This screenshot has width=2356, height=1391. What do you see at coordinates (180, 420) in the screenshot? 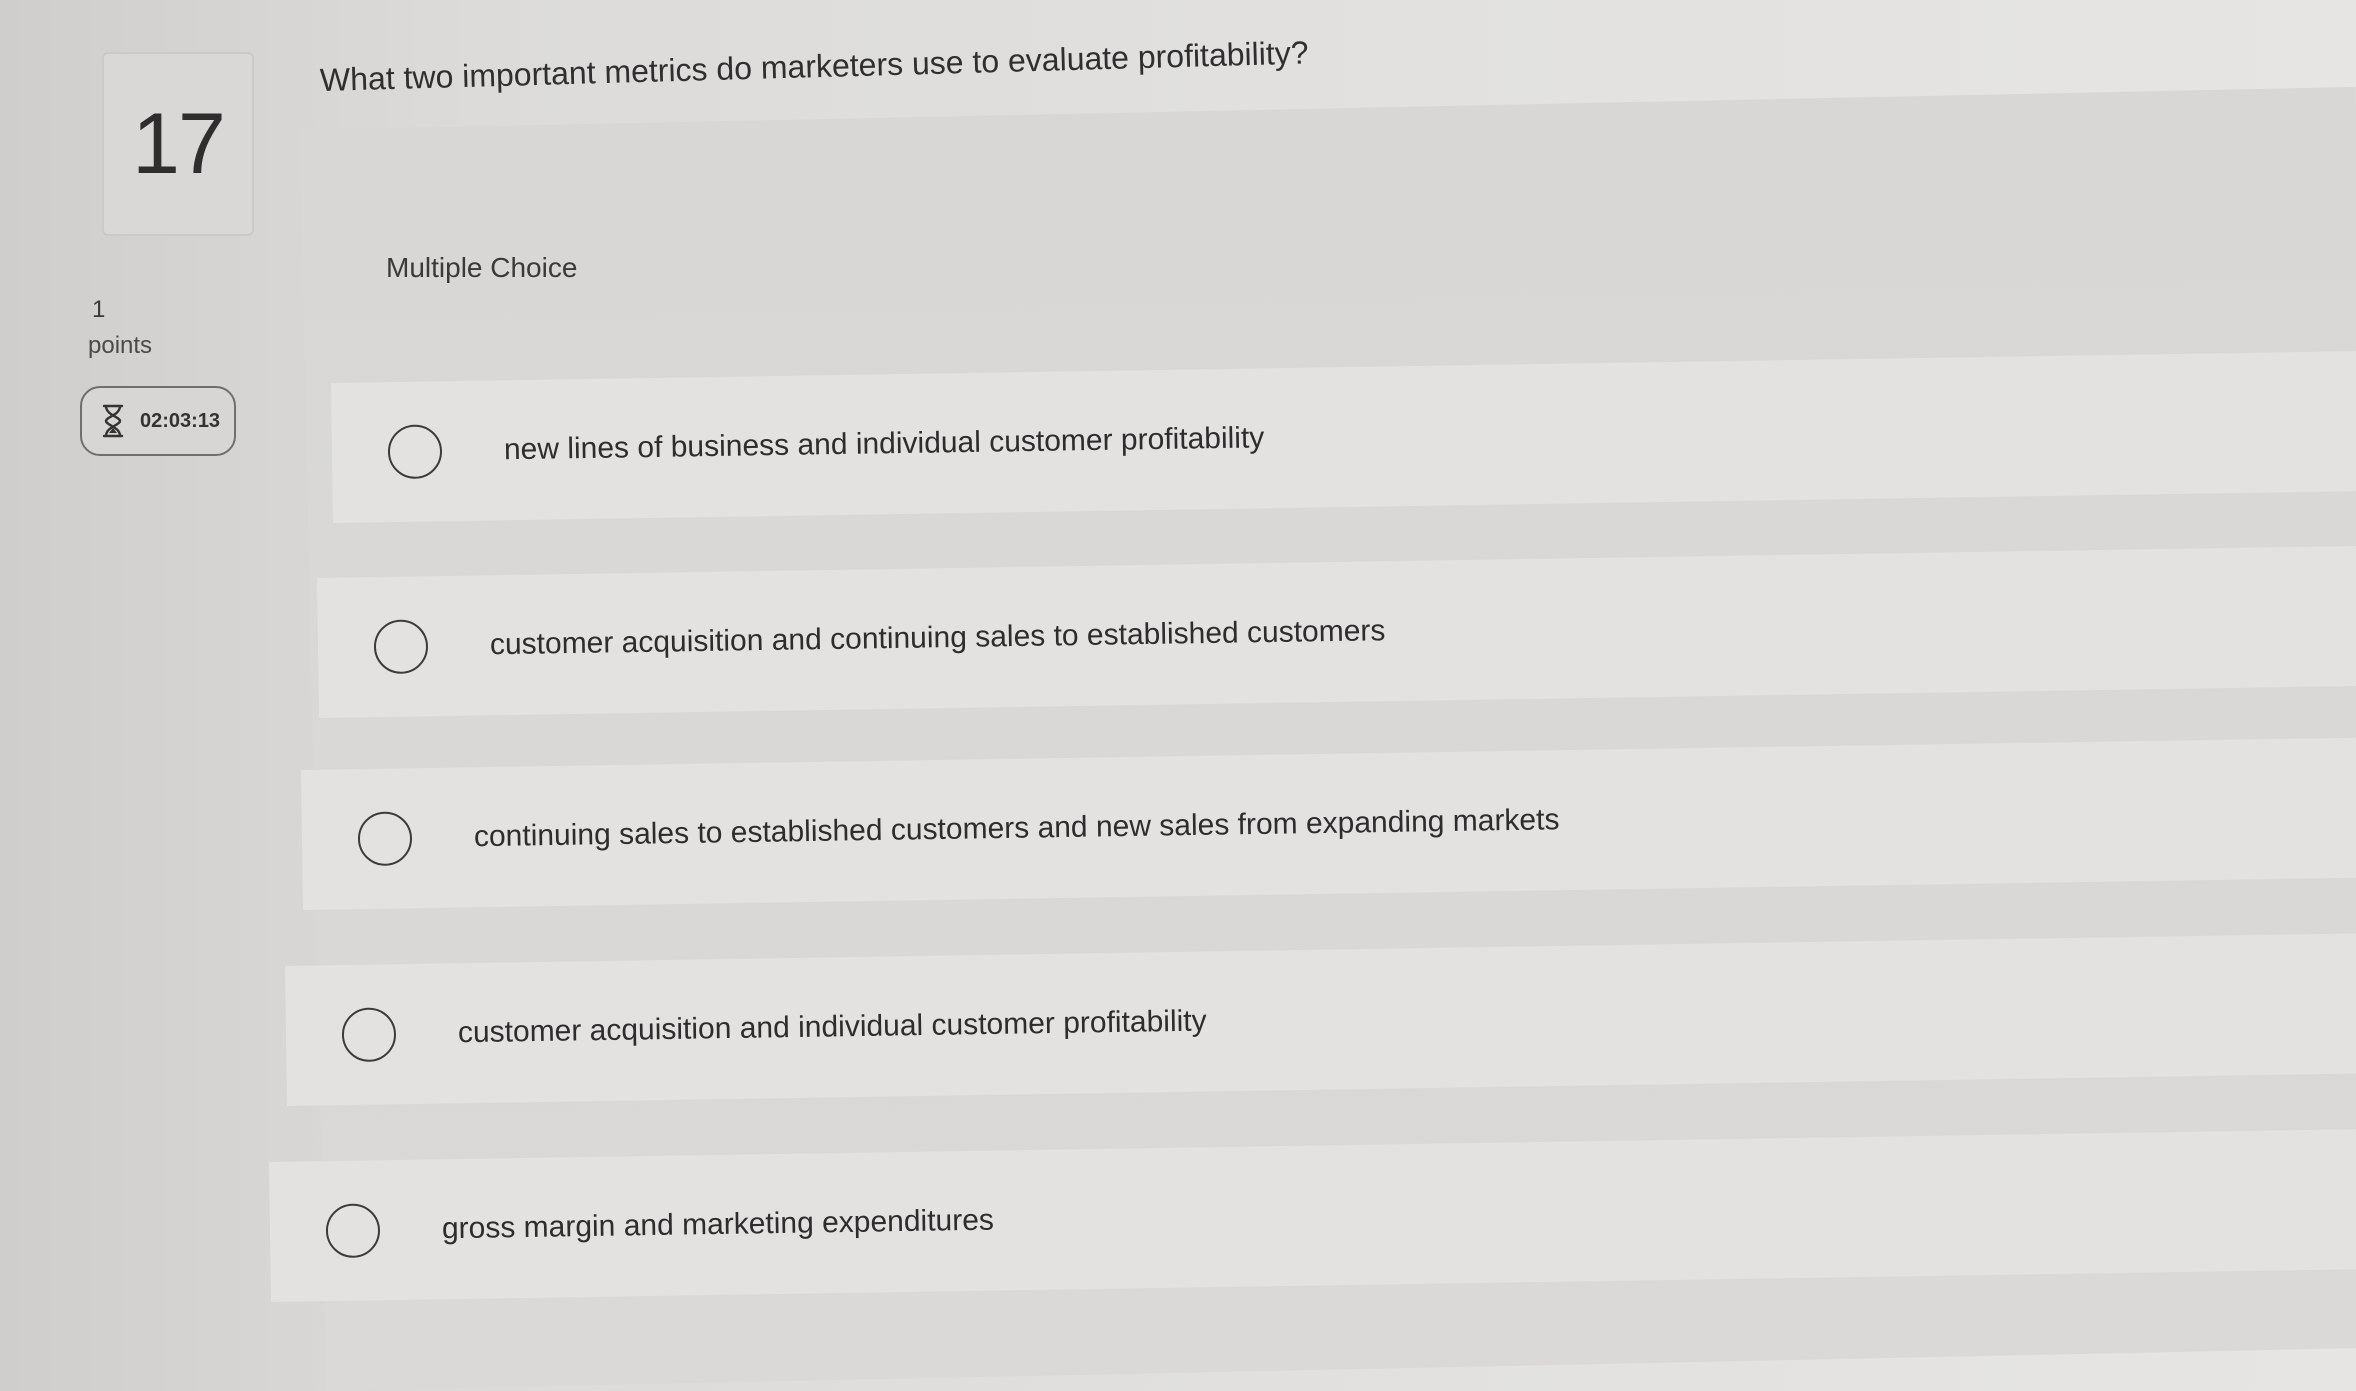
I see `timer-text: 02:03:13` at bounding box center [180, 420].